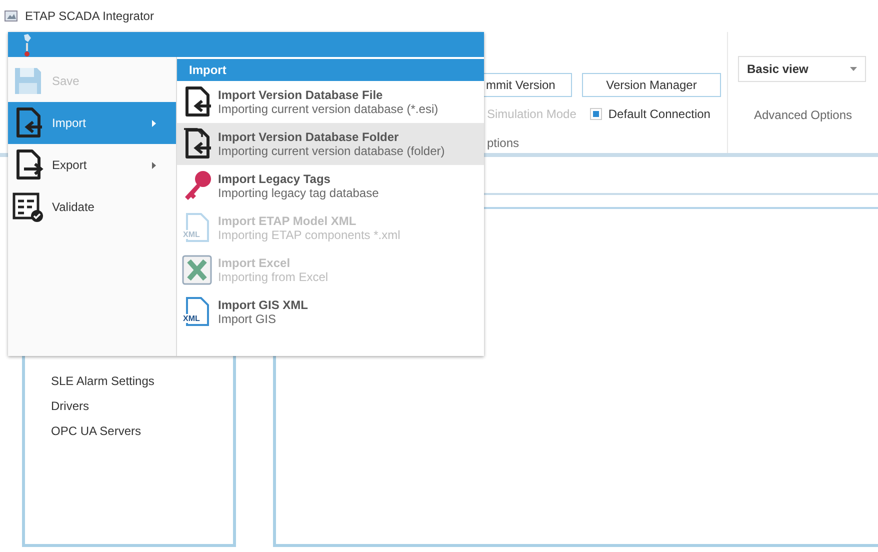 Image resolution: width=878 pixels, height=552 pixels. I want to click on checkbox-label: Simulation Mode, so click(531, 114).